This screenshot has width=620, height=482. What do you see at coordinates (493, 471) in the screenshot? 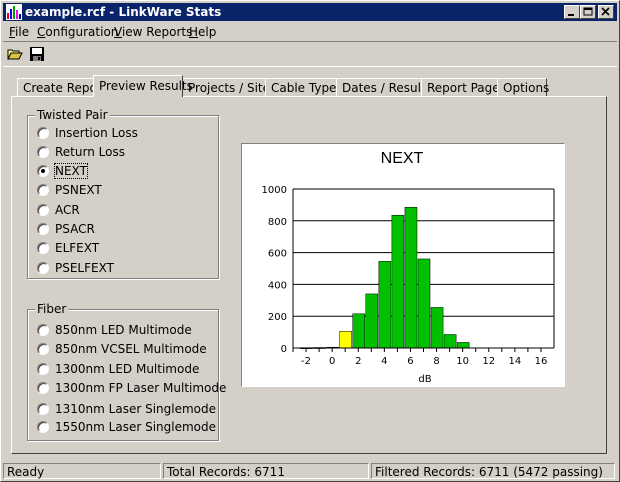
I see `status-filtered-records: Filtered Records: 6711 (5472 passing)` at bounding box center [493, 471].